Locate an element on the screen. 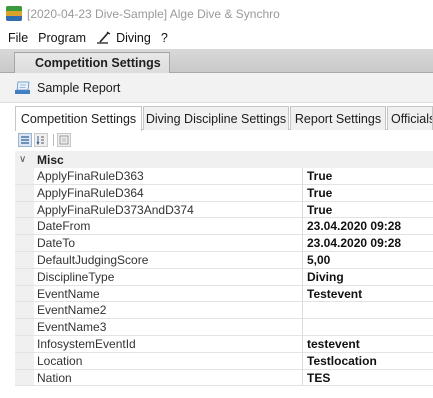  menu-file: File is located at coordinates (18, 38).